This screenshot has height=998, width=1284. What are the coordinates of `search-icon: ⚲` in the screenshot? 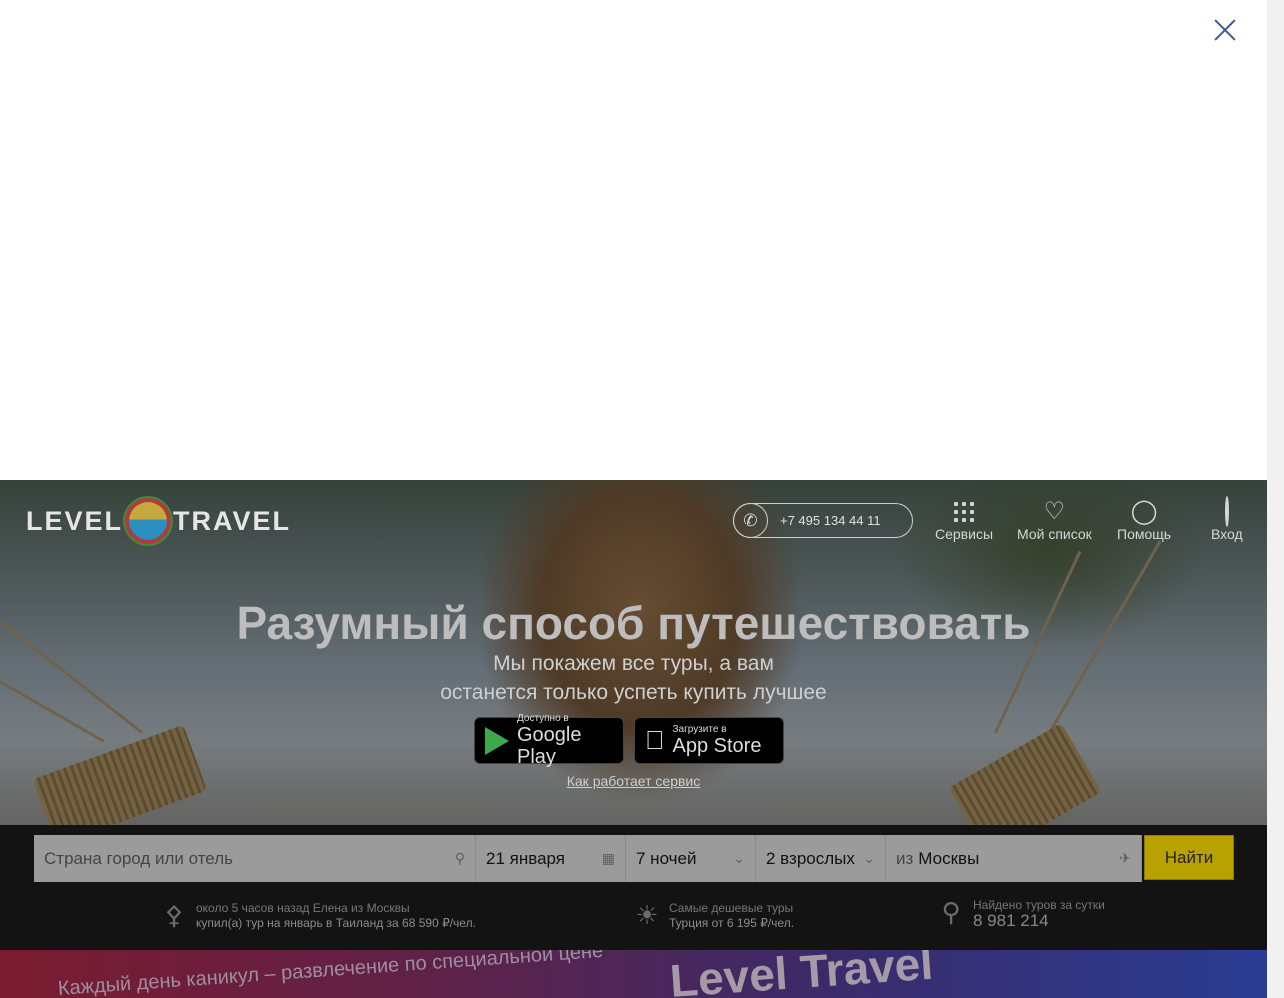 It's located at (459, 858).